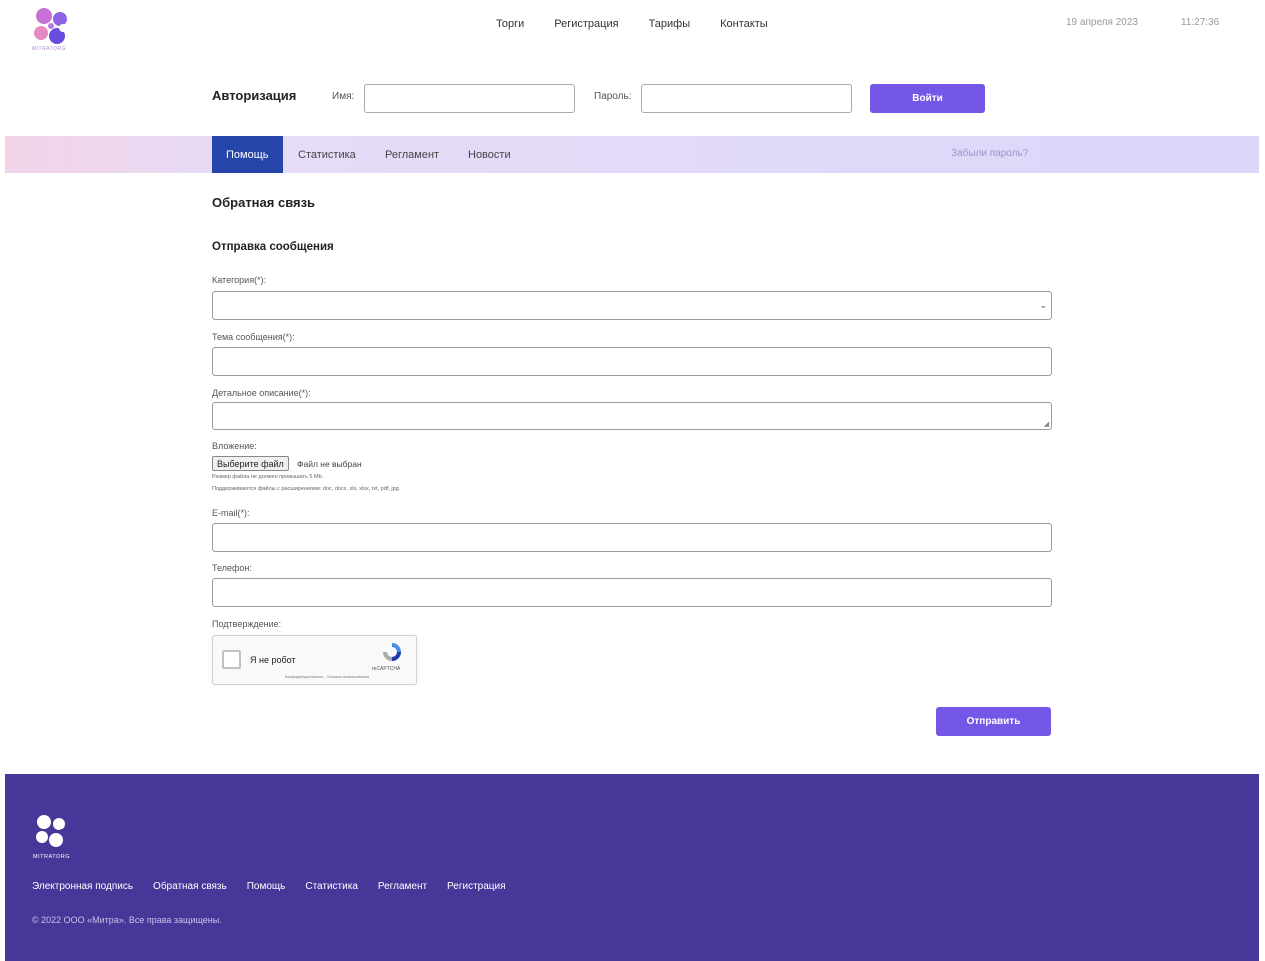 The image size is (1265, 961). I want to click on section-title: Отправка сообщения, so click(273, 247).